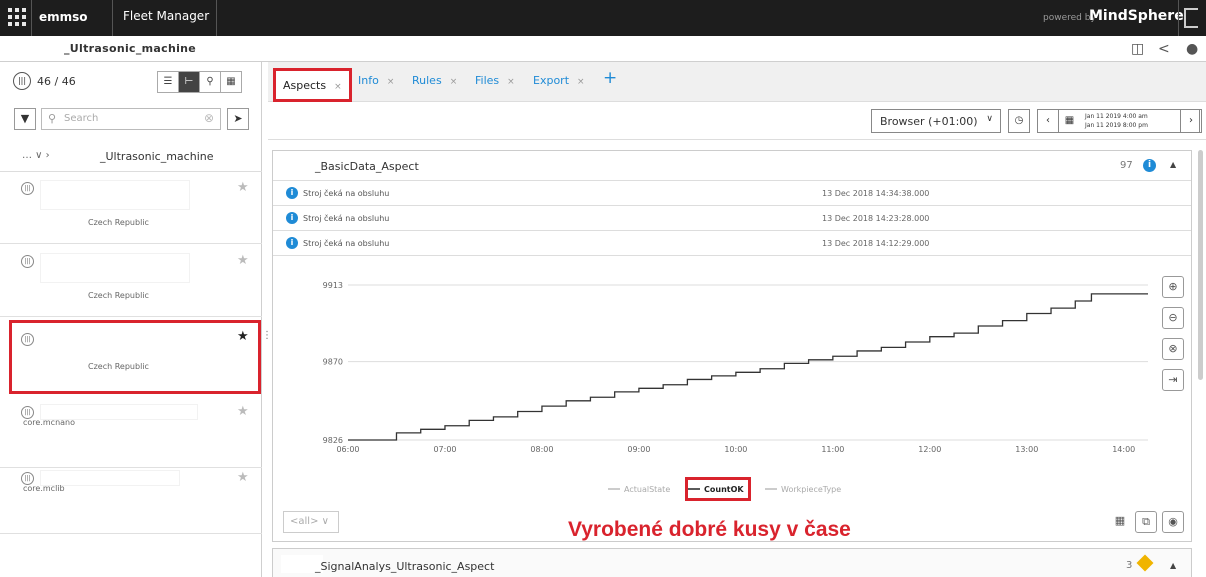 This screenshot has height=577, width=1206. Describe the element at coordinates (17, 17) in the screenshot. I see `app-launcher-icon` at that location.